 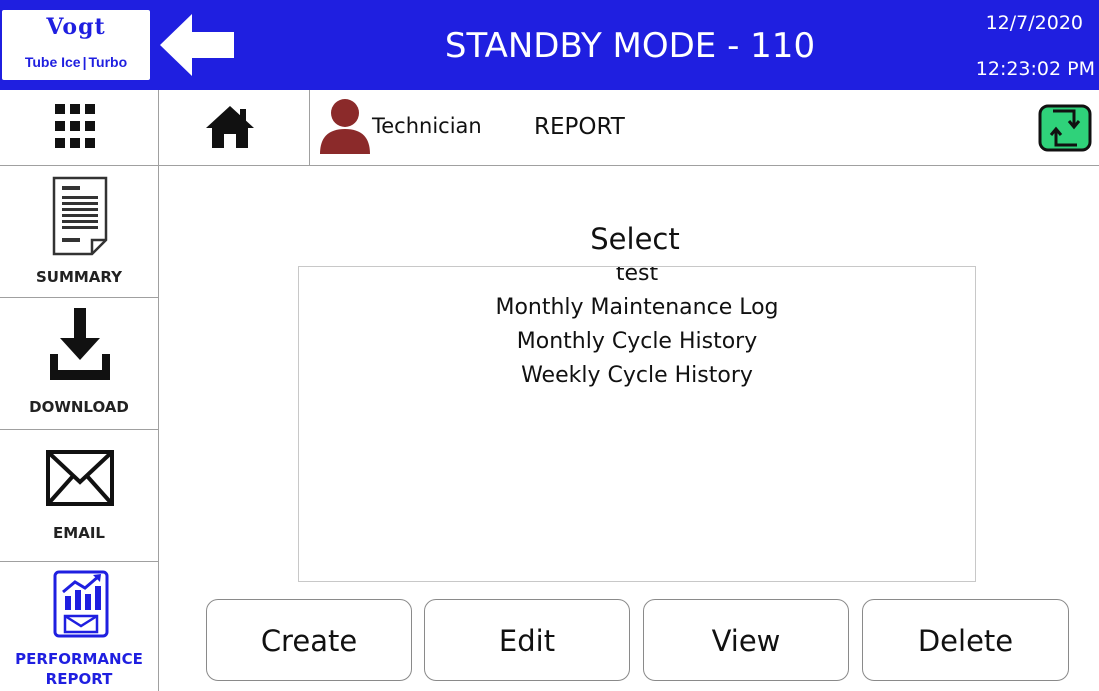 What do you see at coordinates (1034, 23) in the screenshot?
I see `date-display: 12/7/2020` at bounding box center [1034, 23].